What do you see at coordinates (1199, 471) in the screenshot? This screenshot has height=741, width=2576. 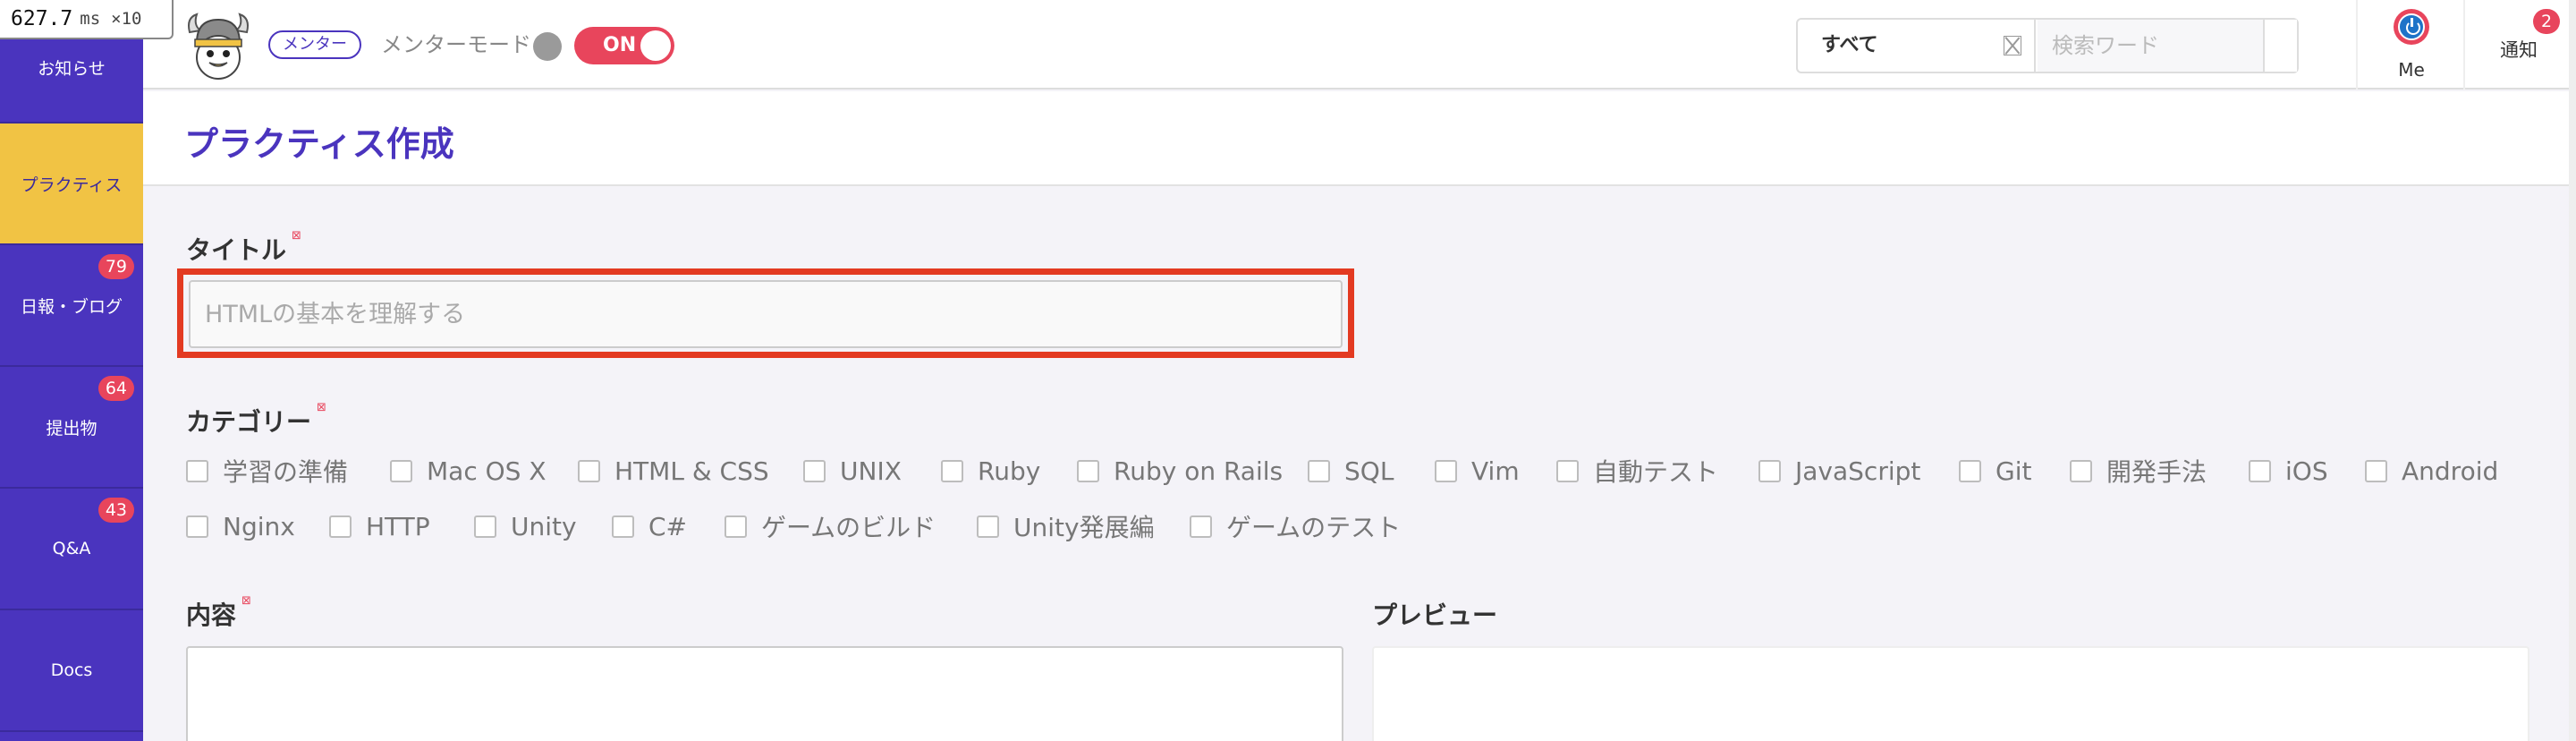 I see `category-label-text: Ruby on Rails` at bounding box center [1199, 471].